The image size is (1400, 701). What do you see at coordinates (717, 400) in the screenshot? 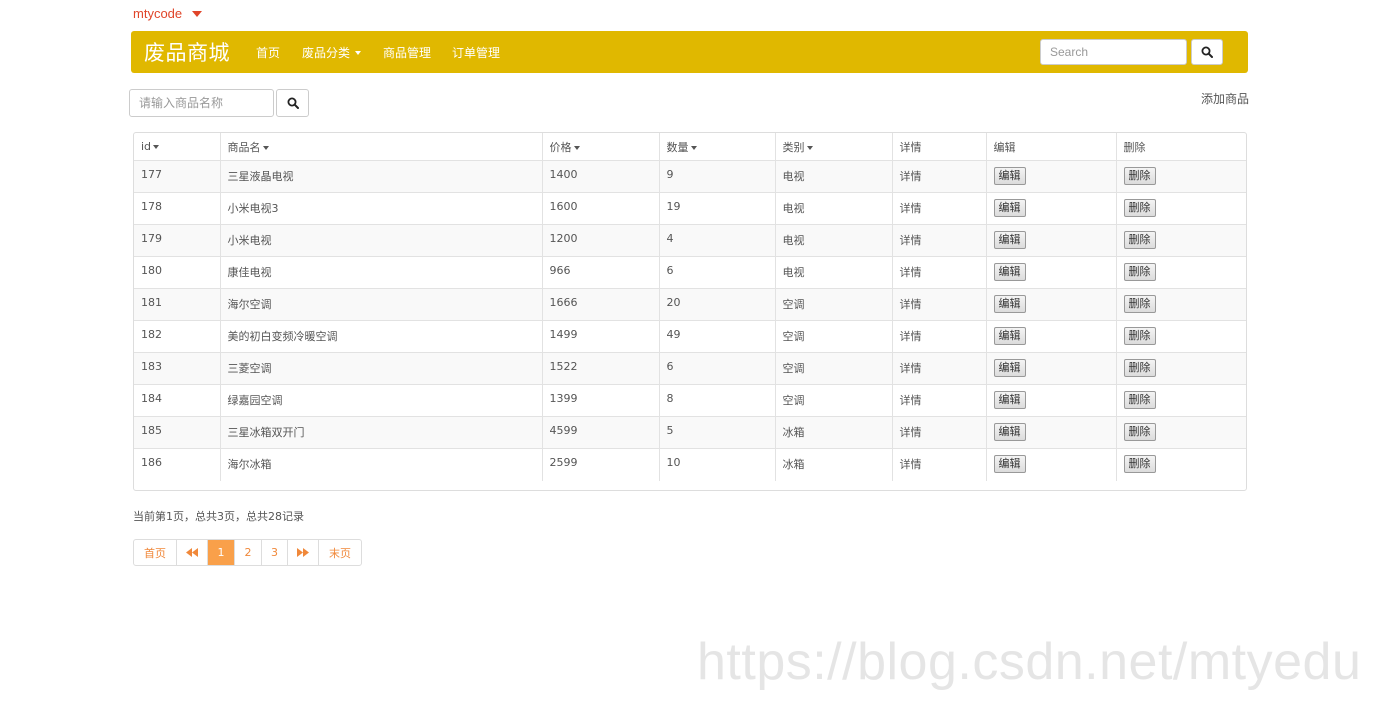
I see `cell-qty: 8` at bounding box center [717, 400].